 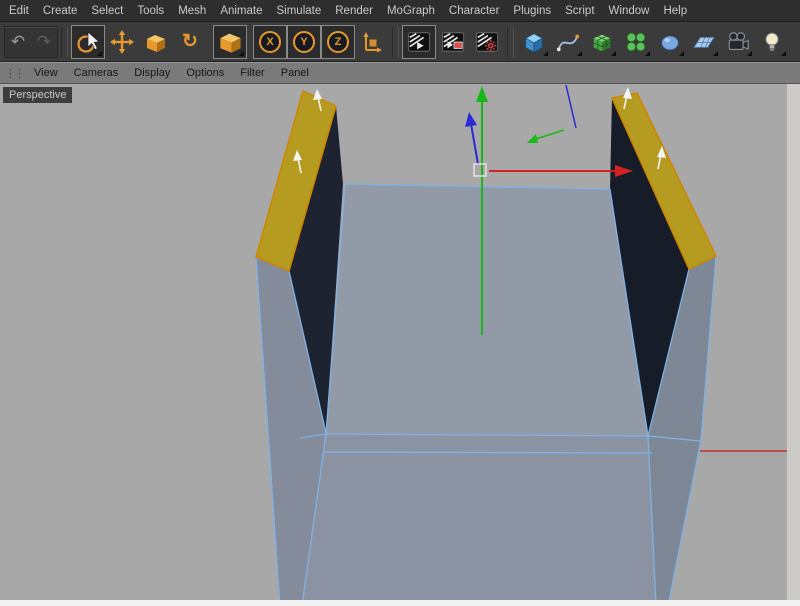 I want to click on viewport-menu-item: Filter, so click(x=252, y=73).